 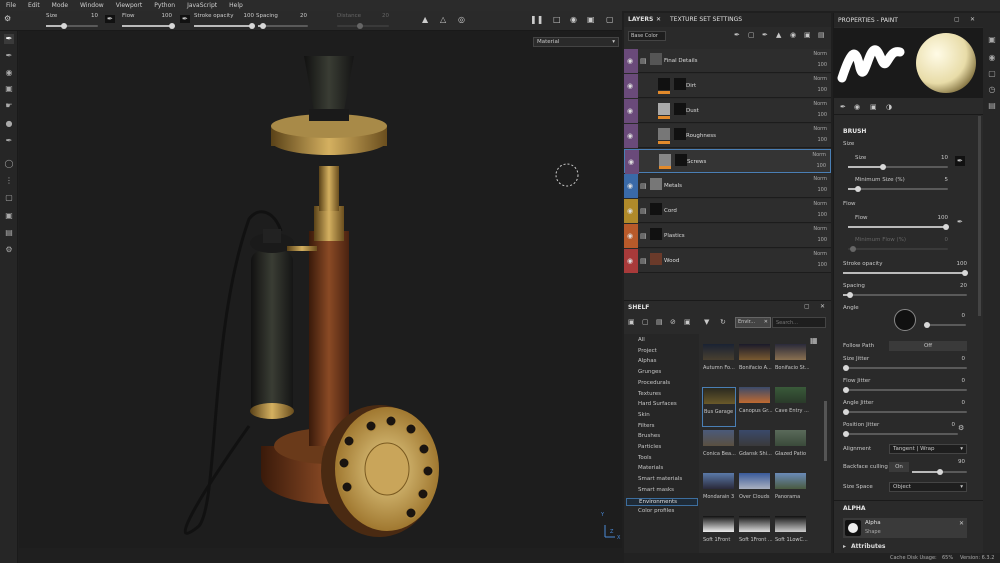 I want to click on shelf-category: Filters, so click(x=646, y=426).